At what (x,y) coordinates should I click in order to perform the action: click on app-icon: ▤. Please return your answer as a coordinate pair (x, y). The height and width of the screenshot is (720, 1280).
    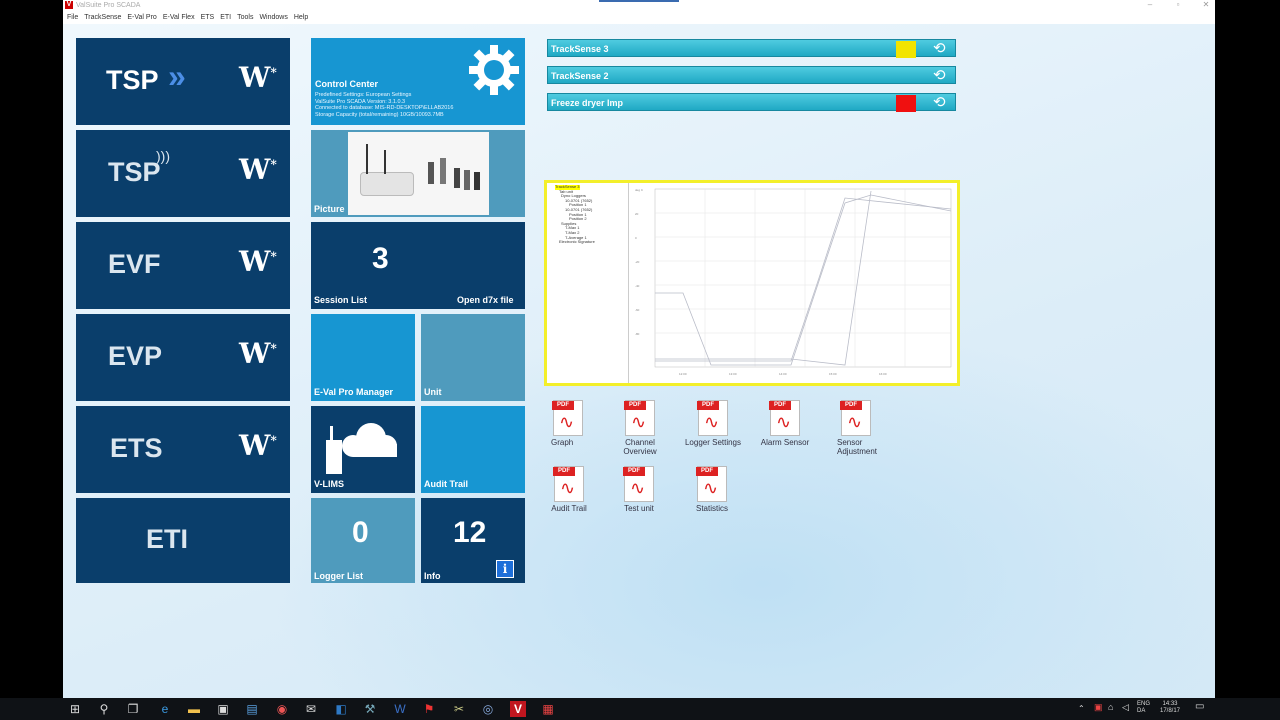
    Looking at the image, I should click on (252, 709).